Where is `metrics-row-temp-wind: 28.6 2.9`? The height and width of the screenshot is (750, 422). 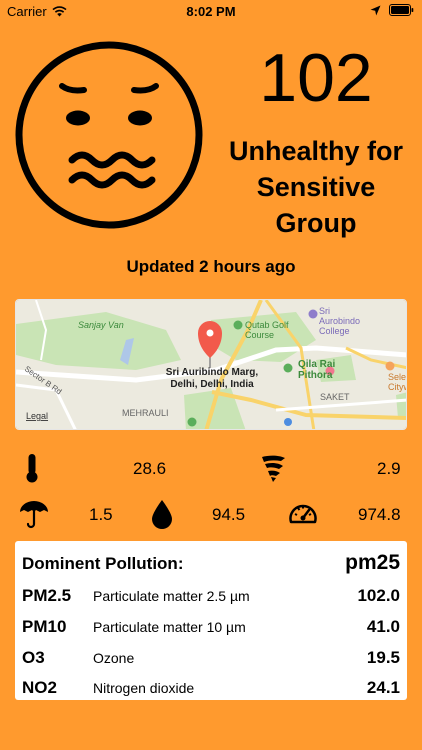
metrics-row-temp-wind: 28.6 2.9 is located at coordinates (211, 468).